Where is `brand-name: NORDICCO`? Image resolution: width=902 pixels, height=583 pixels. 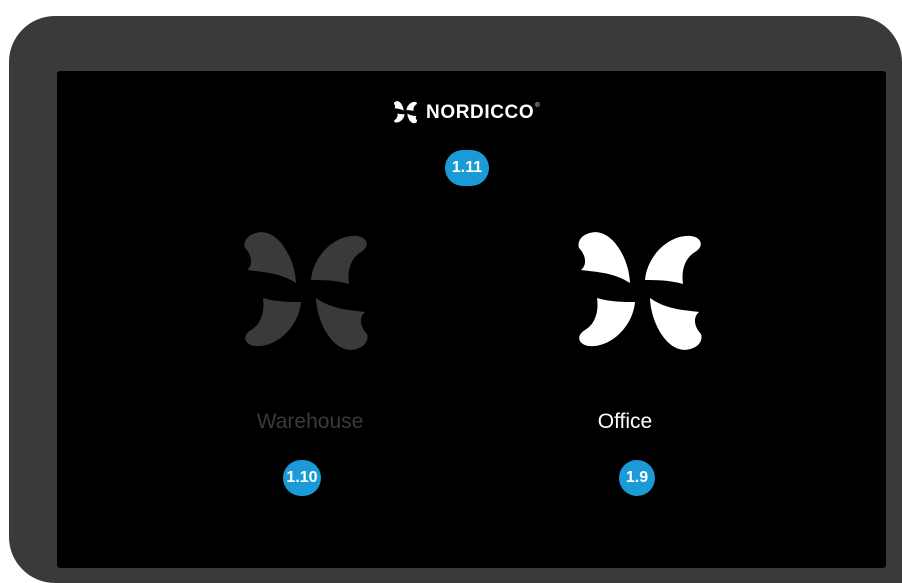 brand-name: NORDICCO is located at coordinates (480, 112).